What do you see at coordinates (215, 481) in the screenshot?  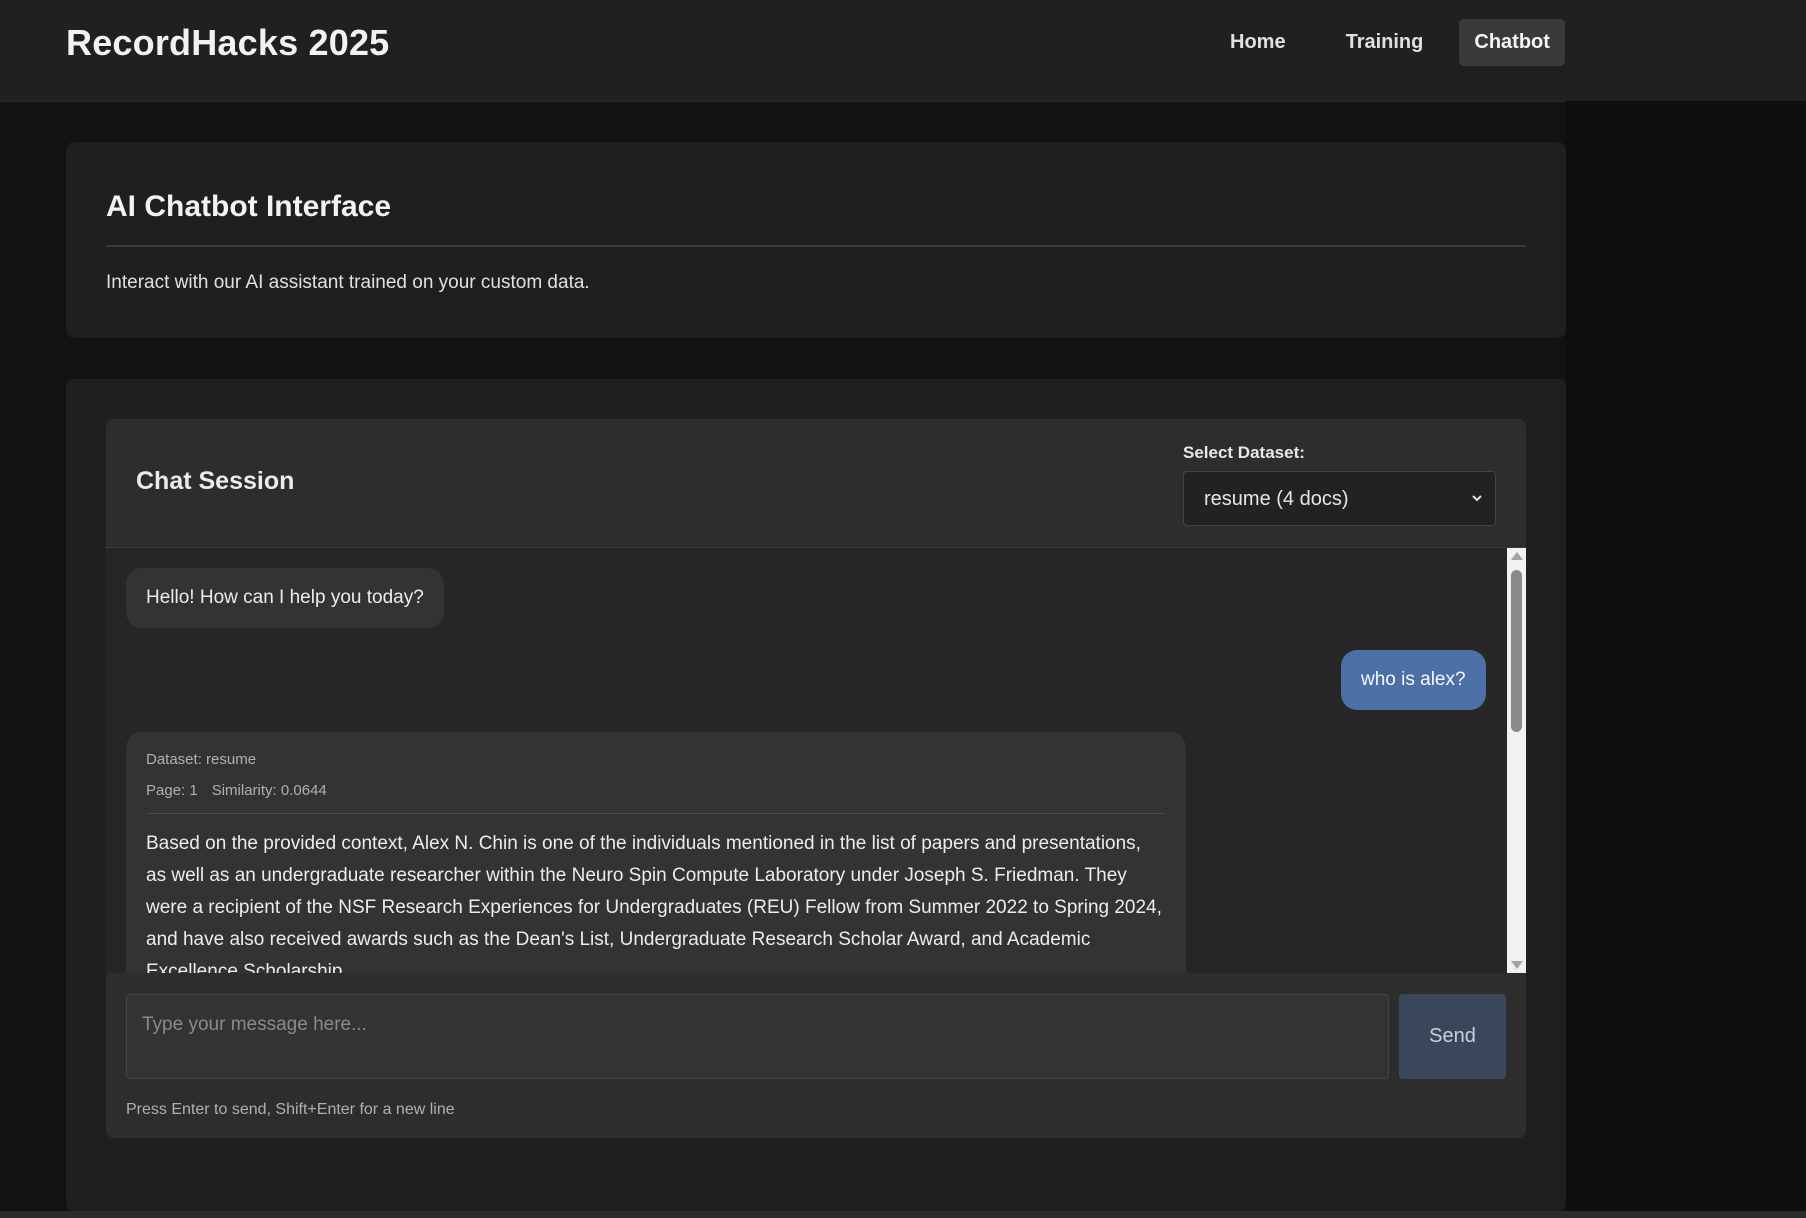 I see `chat-session-title: Chat Session` at bounding box center [215, 481].